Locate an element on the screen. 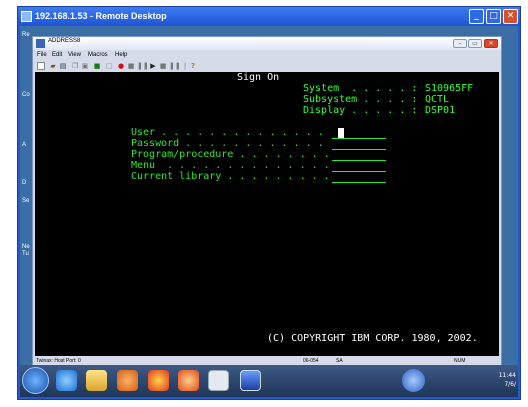 This screenshot has width=528, height=407. text-cursor is located at coordinates (341, 133).